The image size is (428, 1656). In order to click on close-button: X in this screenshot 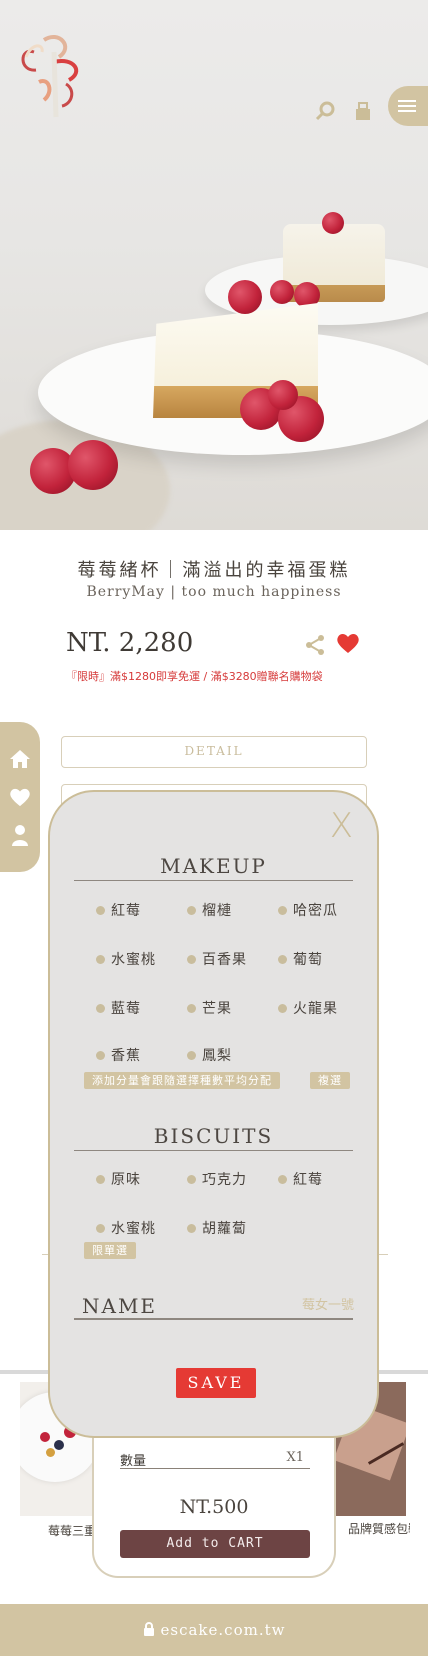, I will do `click(341, 826)`.